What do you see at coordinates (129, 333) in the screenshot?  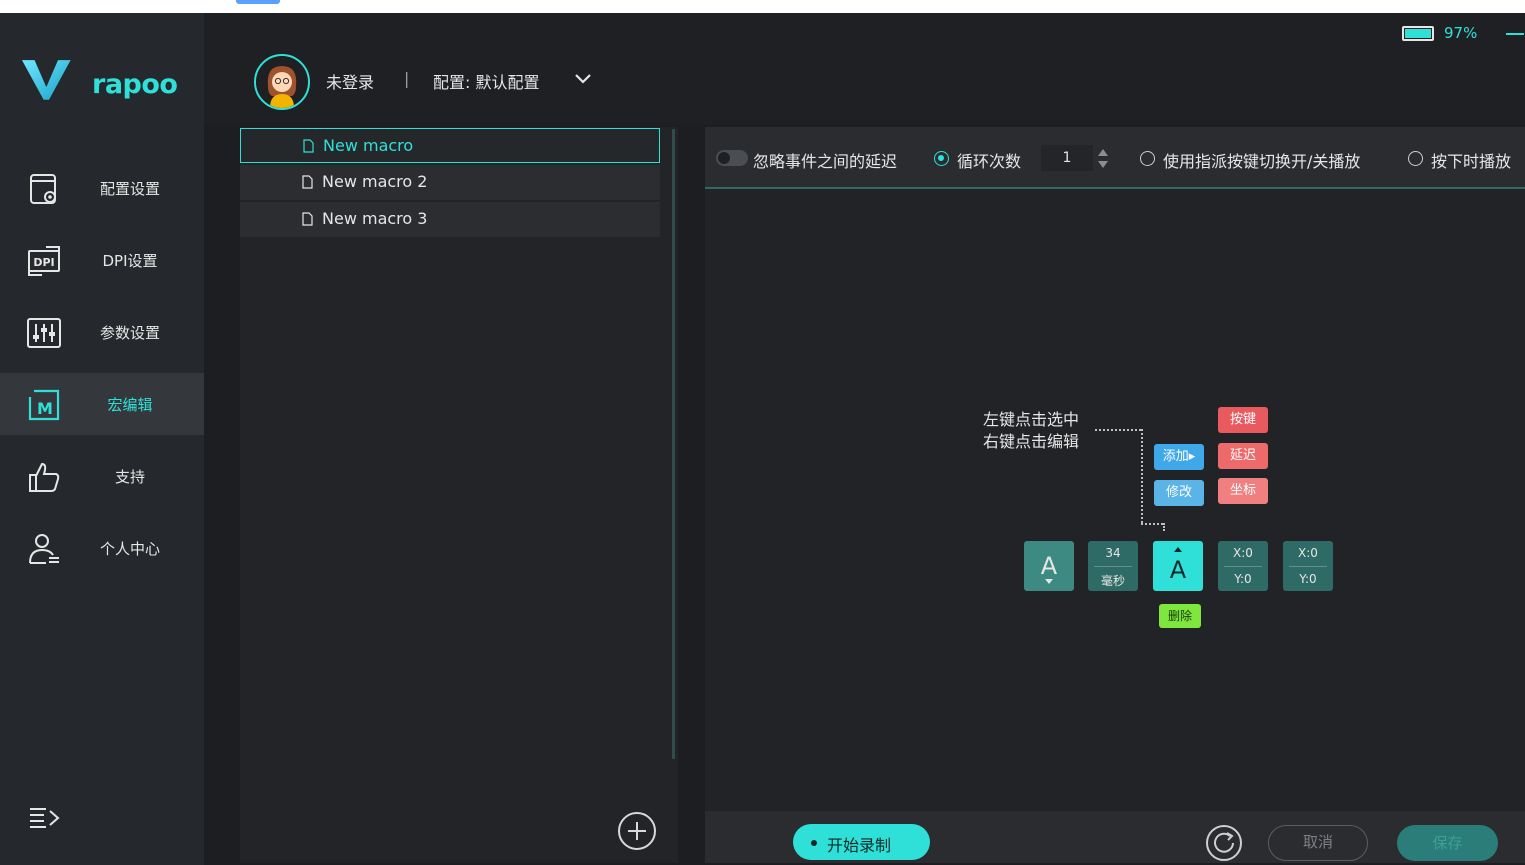 I see `sidebar-item-label: 参数设置` at bounding box center [129, 333].